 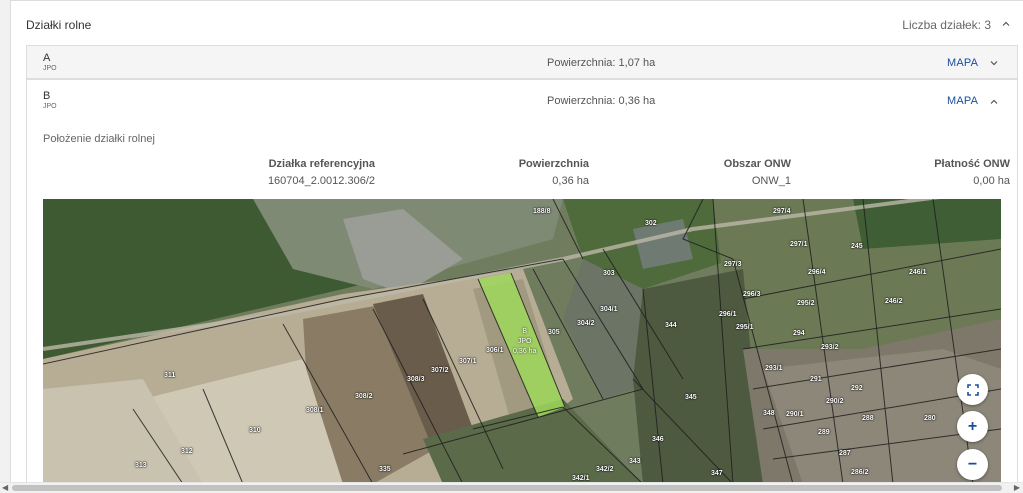 What do you see at coordinates (141, 465) in the screenshot?
I see `parcel-label: 313` at bounding box center [141, 465].